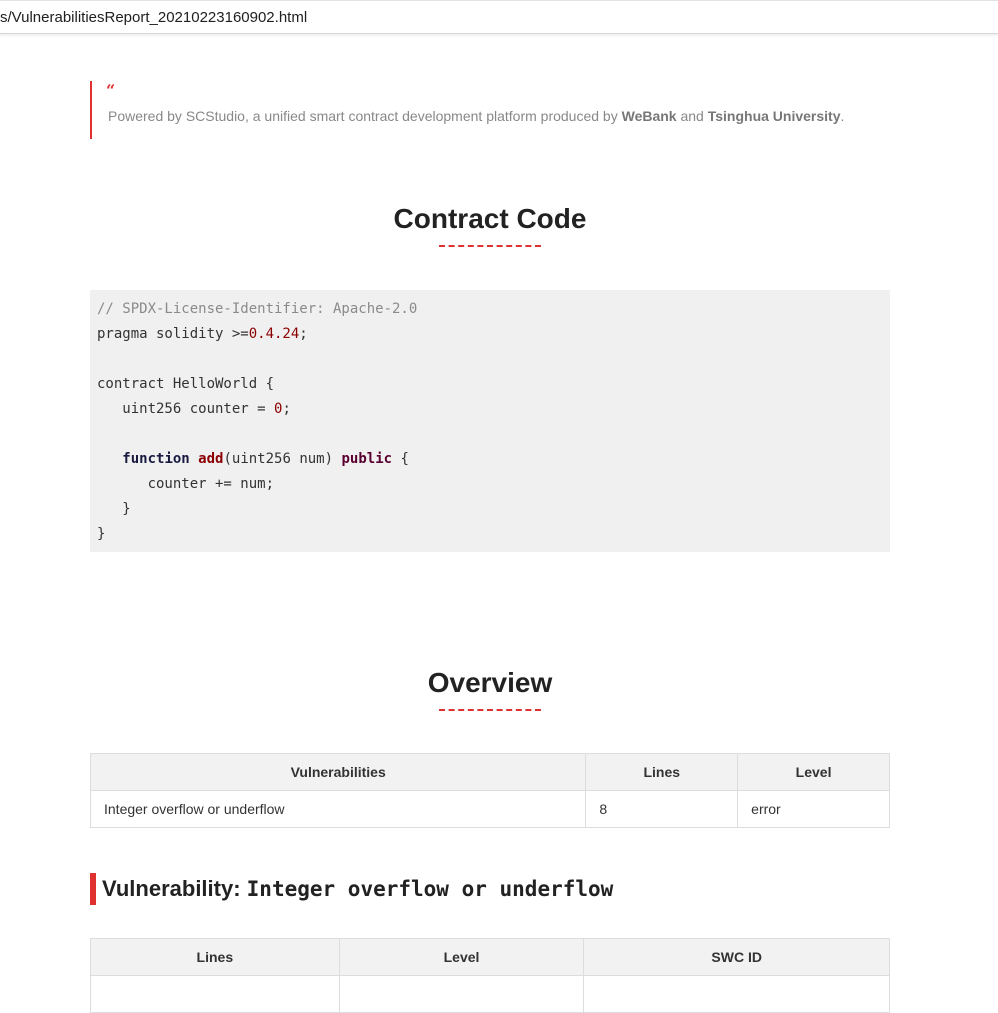 The image size is (998, 1013). Describe the element at coordinates (367, 459) in the screenshot. I see `code-keyword: public` at that location.